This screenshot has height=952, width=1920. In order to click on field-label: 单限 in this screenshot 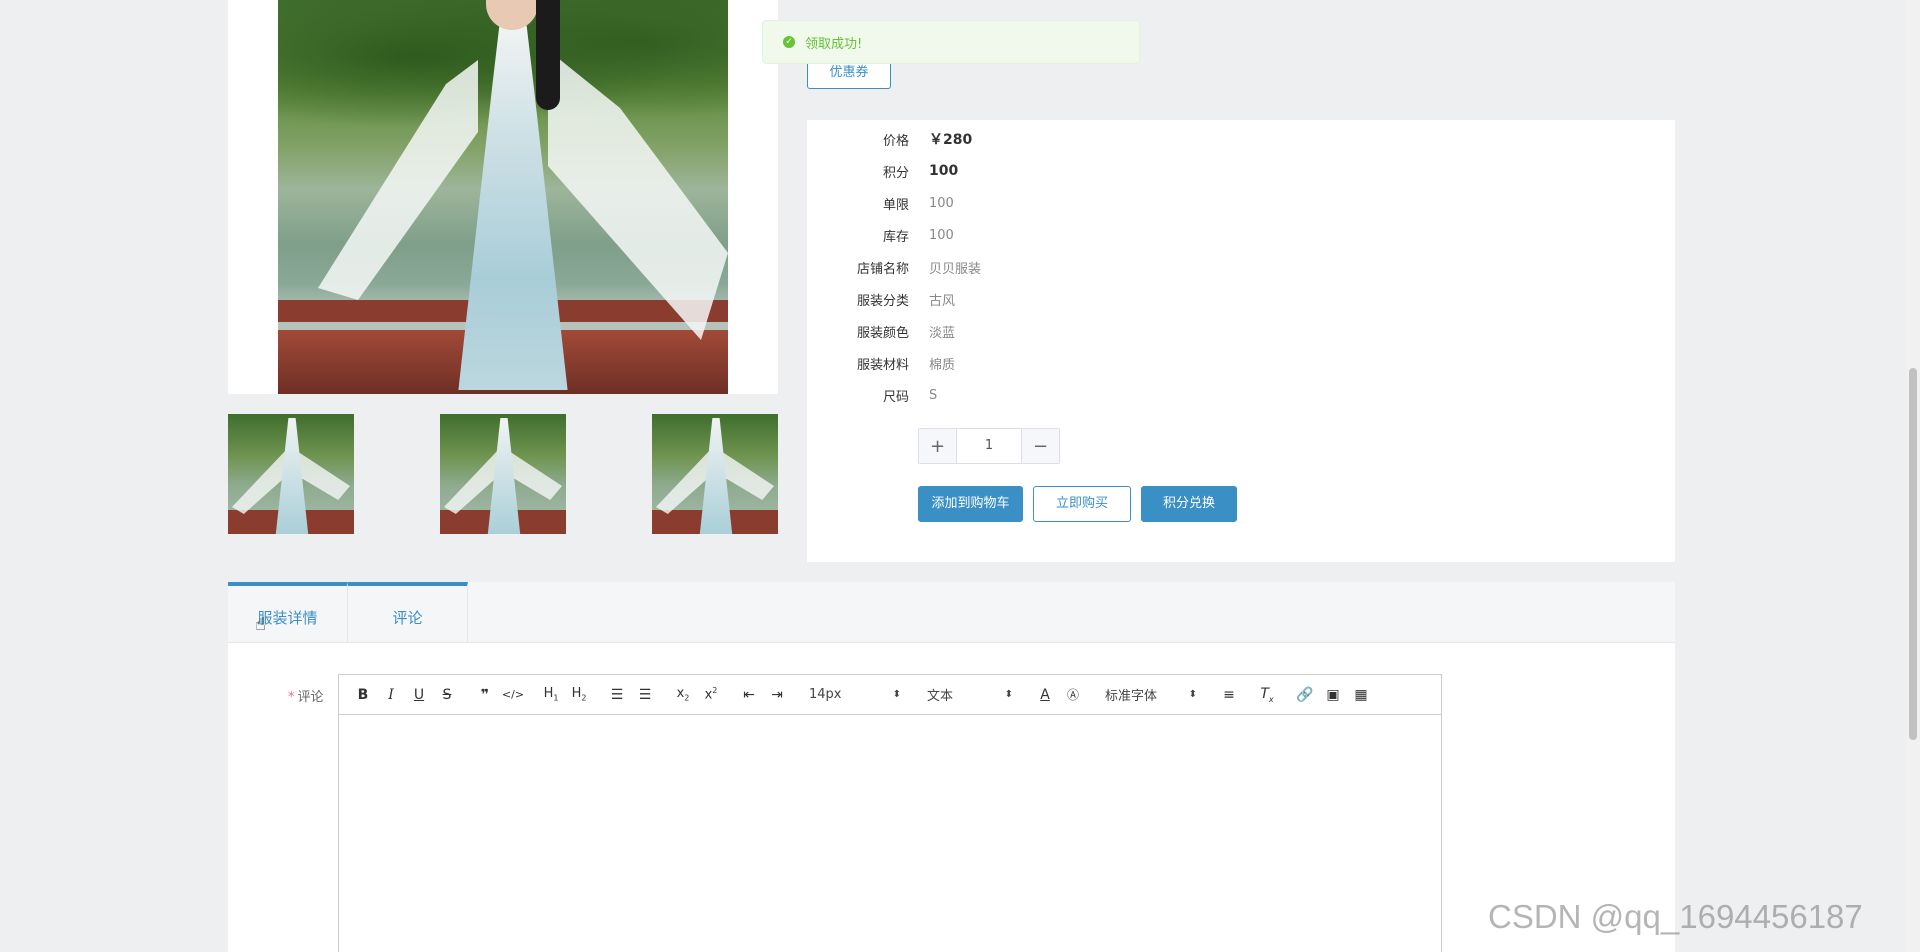, I will do `click(895, 205)`.